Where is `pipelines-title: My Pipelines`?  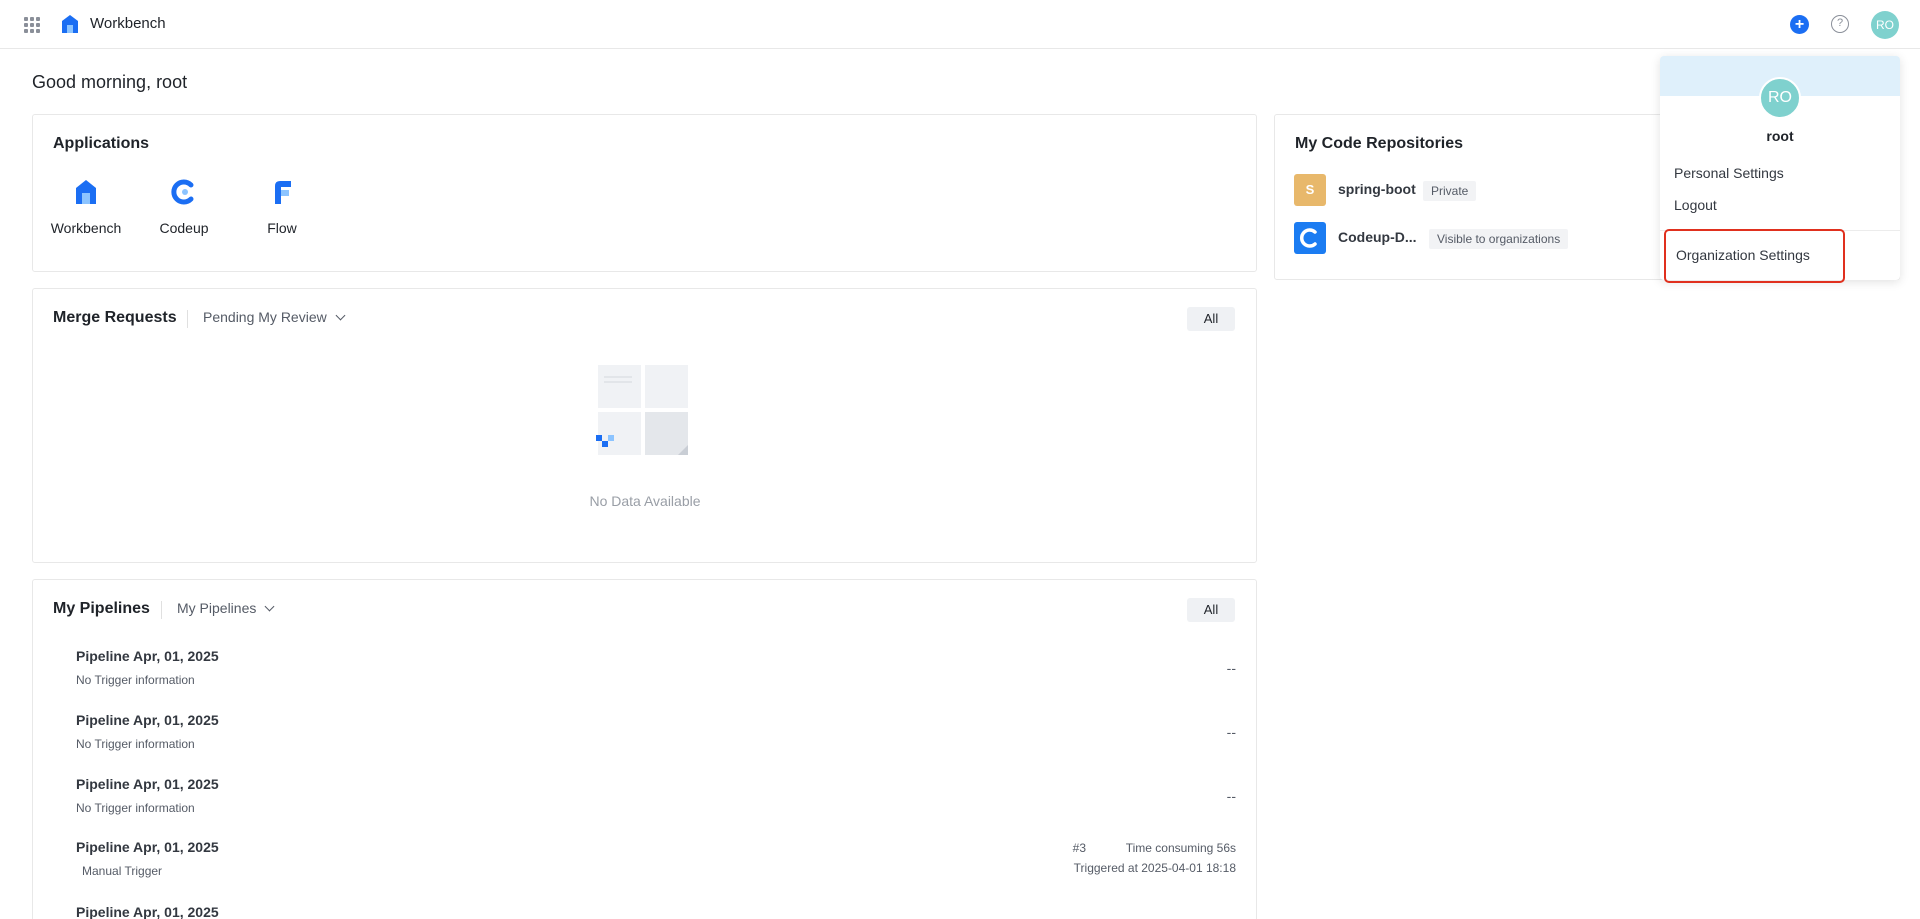
pipelines-title: My Pipelines is located at coordinates (101, 608).